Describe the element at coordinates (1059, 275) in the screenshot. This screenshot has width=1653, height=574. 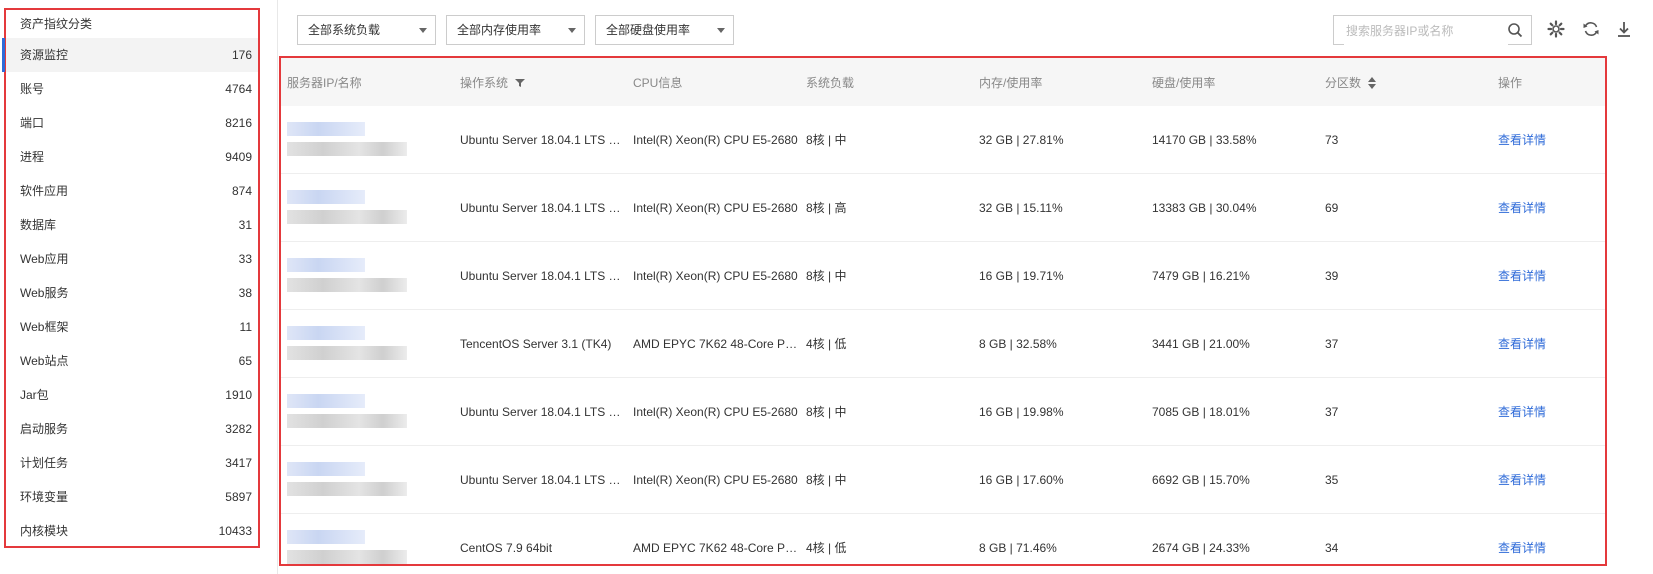
I see `memory-cell: 16 GB | 19.71%` at that location.